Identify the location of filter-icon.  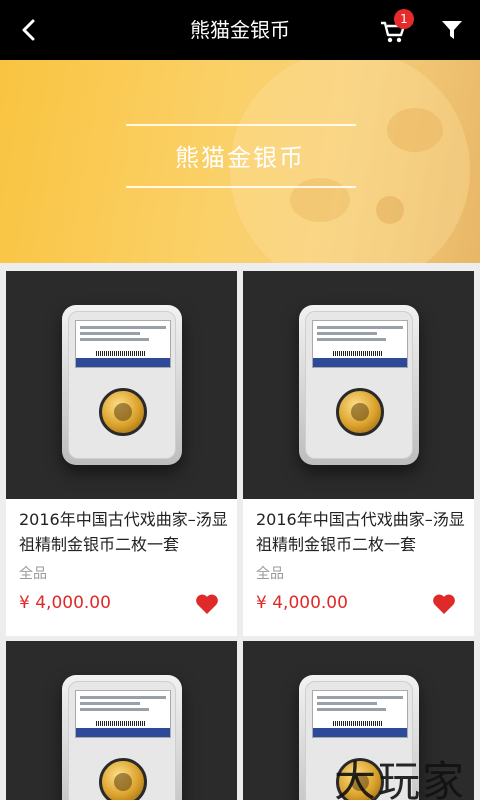
(452, 30).